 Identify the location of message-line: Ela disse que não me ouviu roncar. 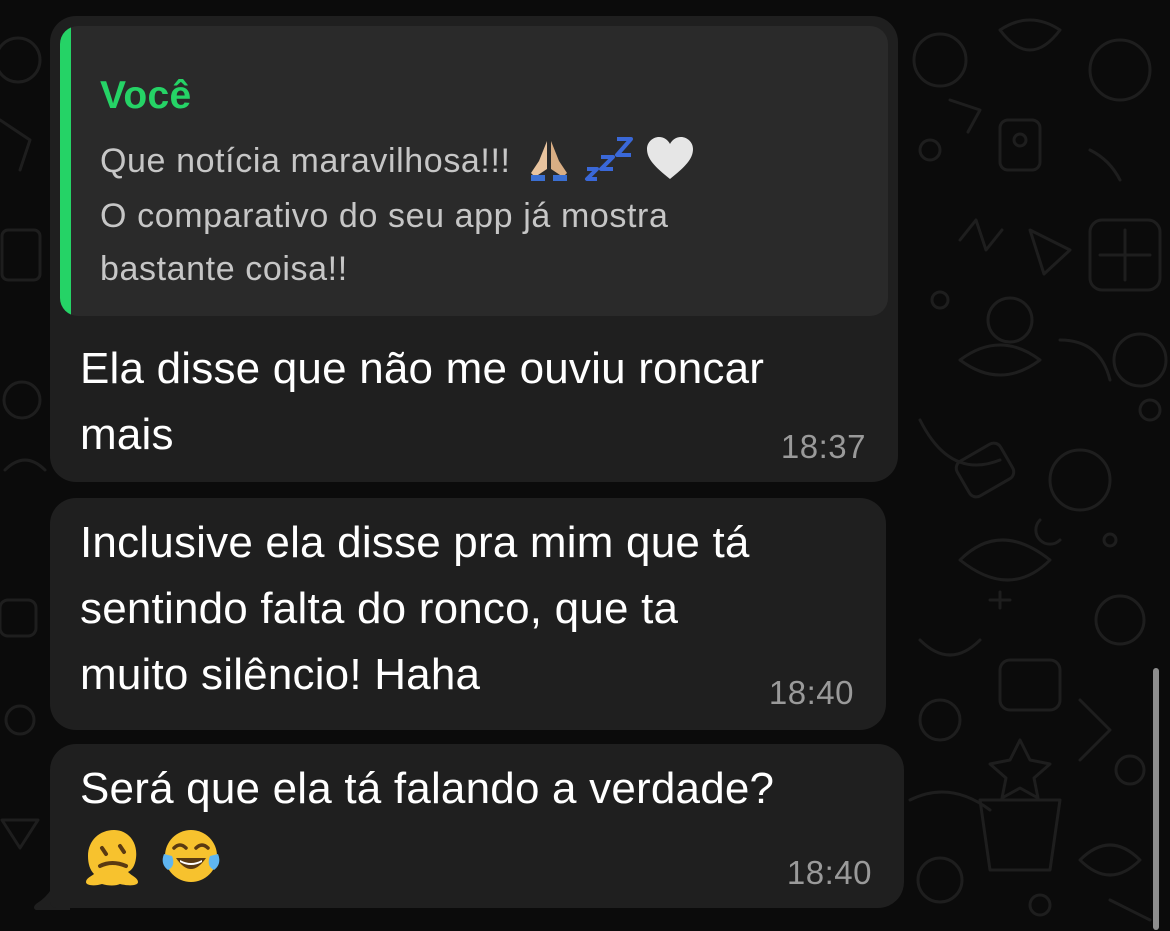
(422, 368).